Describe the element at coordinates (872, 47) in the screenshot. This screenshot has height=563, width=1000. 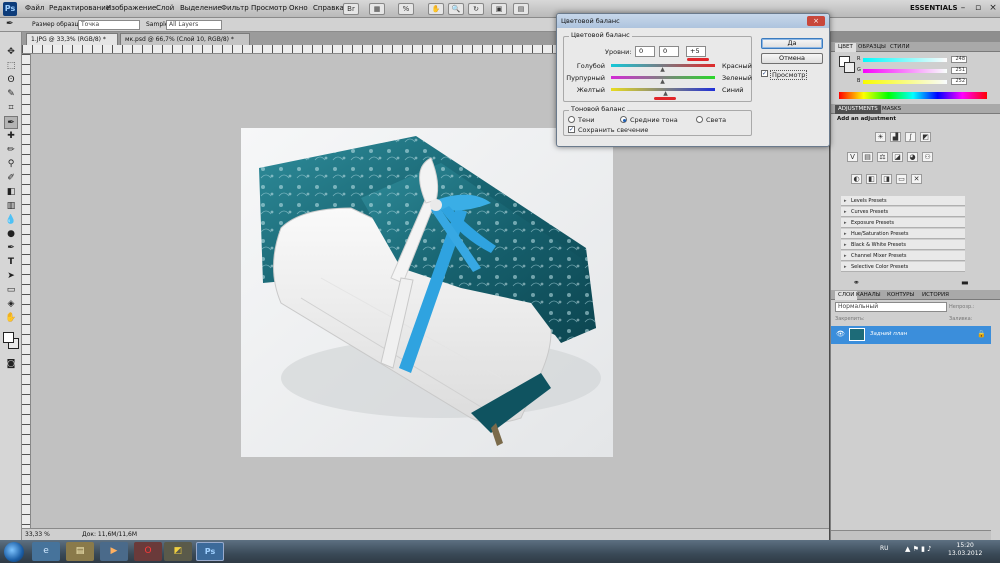
I see `tab-swatches: ОБРАЗЦЫ` at that location.